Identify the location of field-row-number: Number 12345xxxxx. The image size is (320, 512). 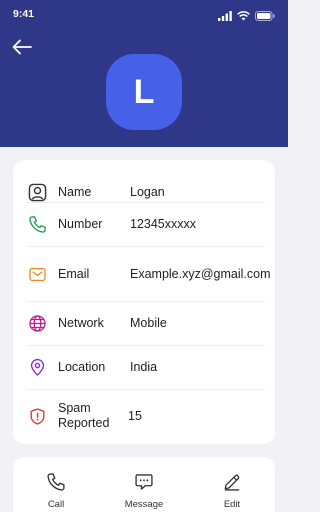
(144, 224).